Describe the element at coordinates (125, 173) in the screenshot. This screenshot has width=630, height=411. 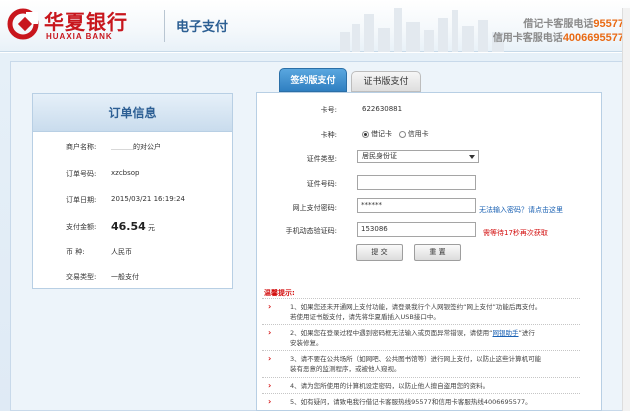
I see `order-no-value: xzcbsop` at that location.